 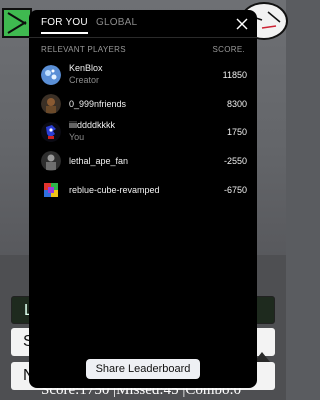 What do you see at coordinates (114, 190) in the screenshot?
I see `player-name: reblue-cube-revamped` at bounding box center [114, 190].